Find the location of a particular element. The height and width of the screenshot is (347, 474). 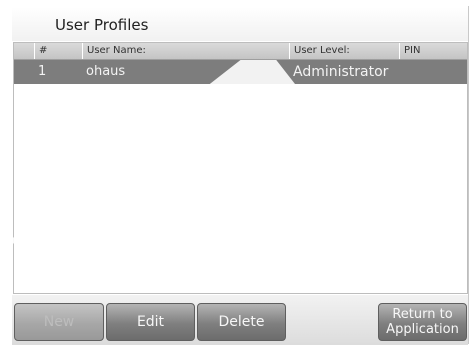

delete-button: Delete is located at coordinates (241, 322).